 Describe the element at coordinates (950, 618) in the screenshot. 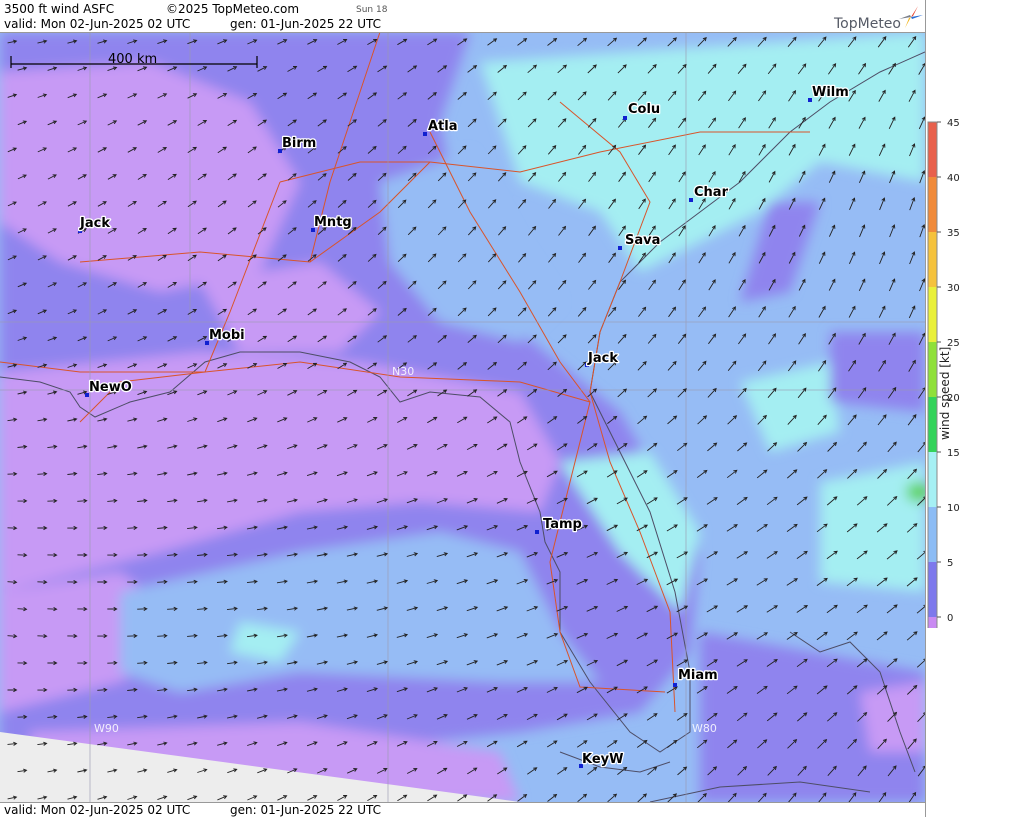

I see `legend-tick-label-0: 0` at that location.